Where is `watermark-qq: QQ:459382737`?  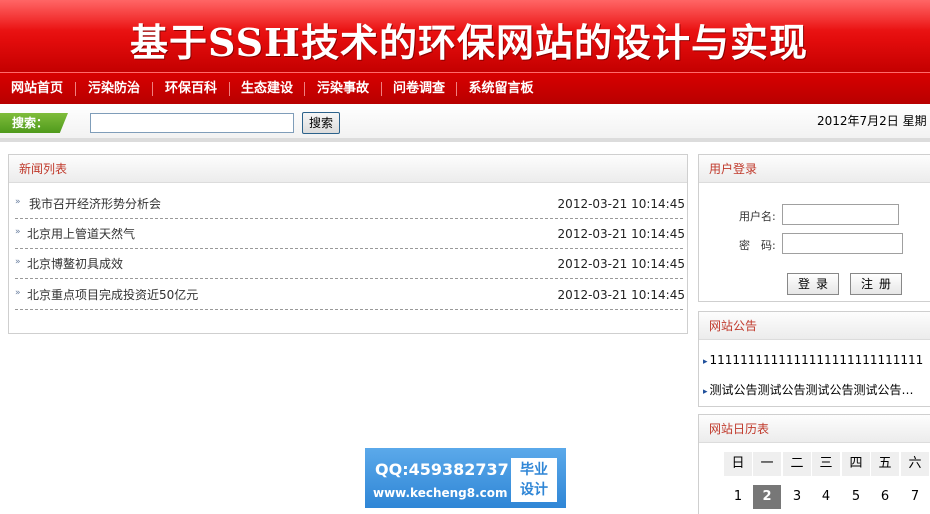 watermark-qq: QQ:459382737 is located at coordinates (442, 469).